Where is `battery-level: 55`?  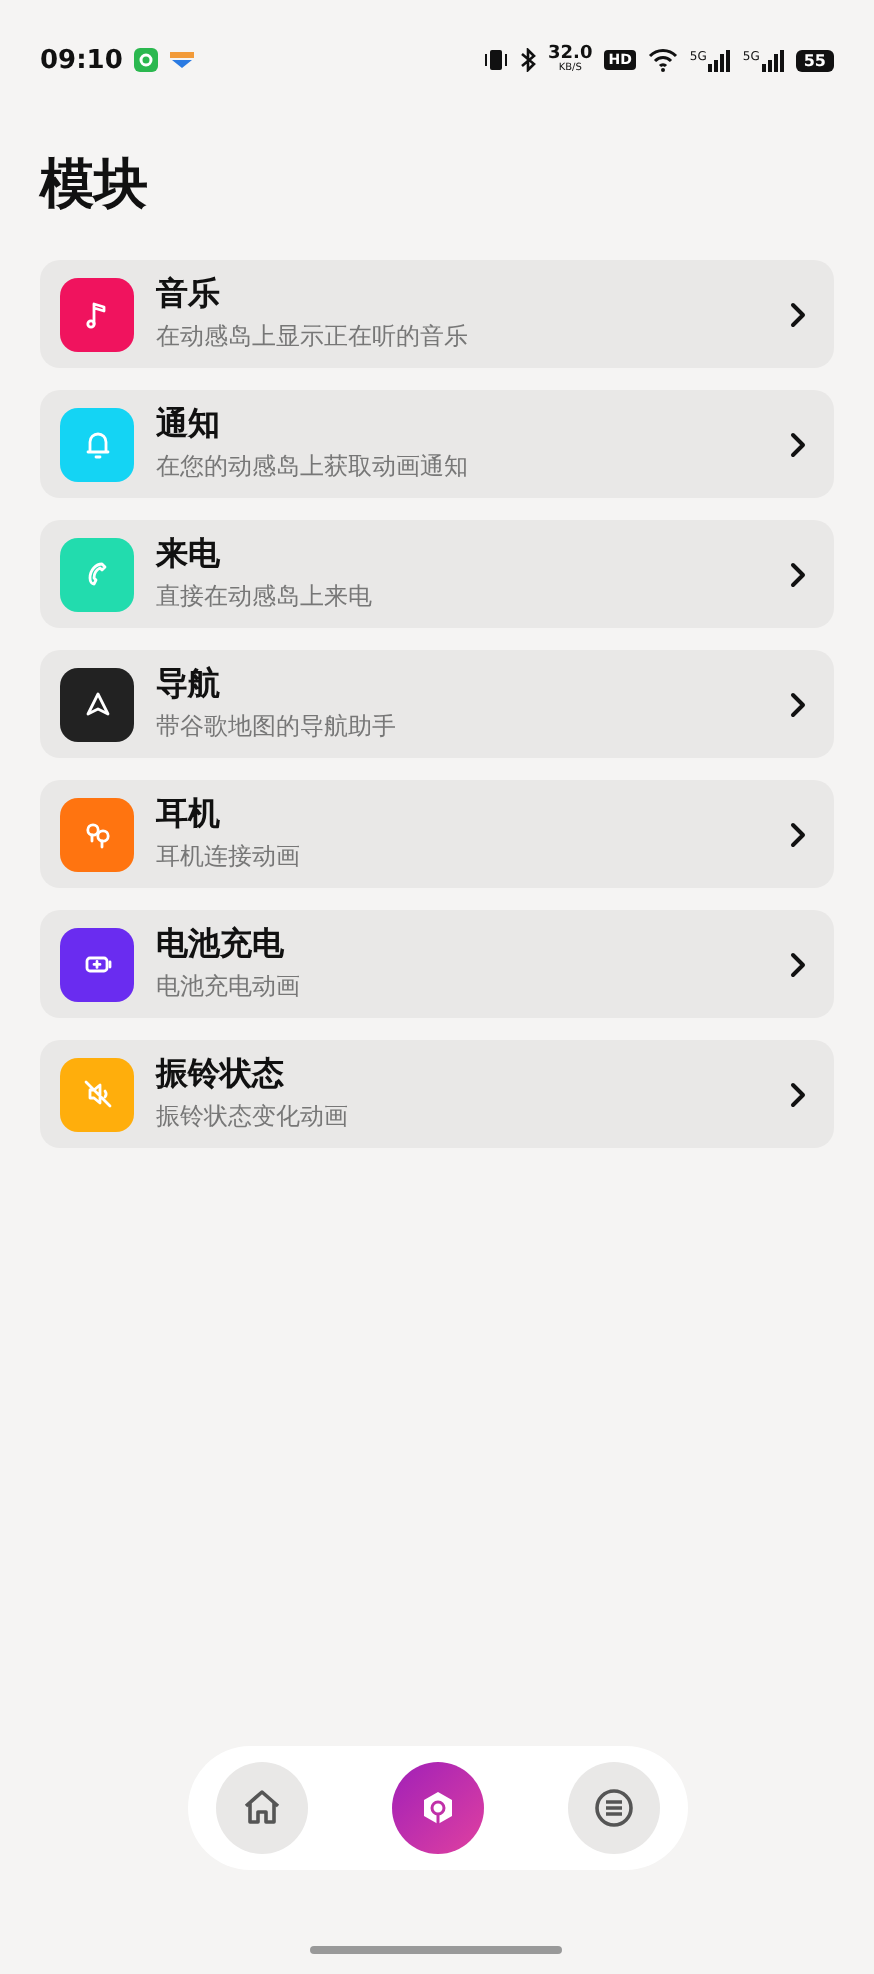
battery-level: 55 is located at coordinates (814, 60).